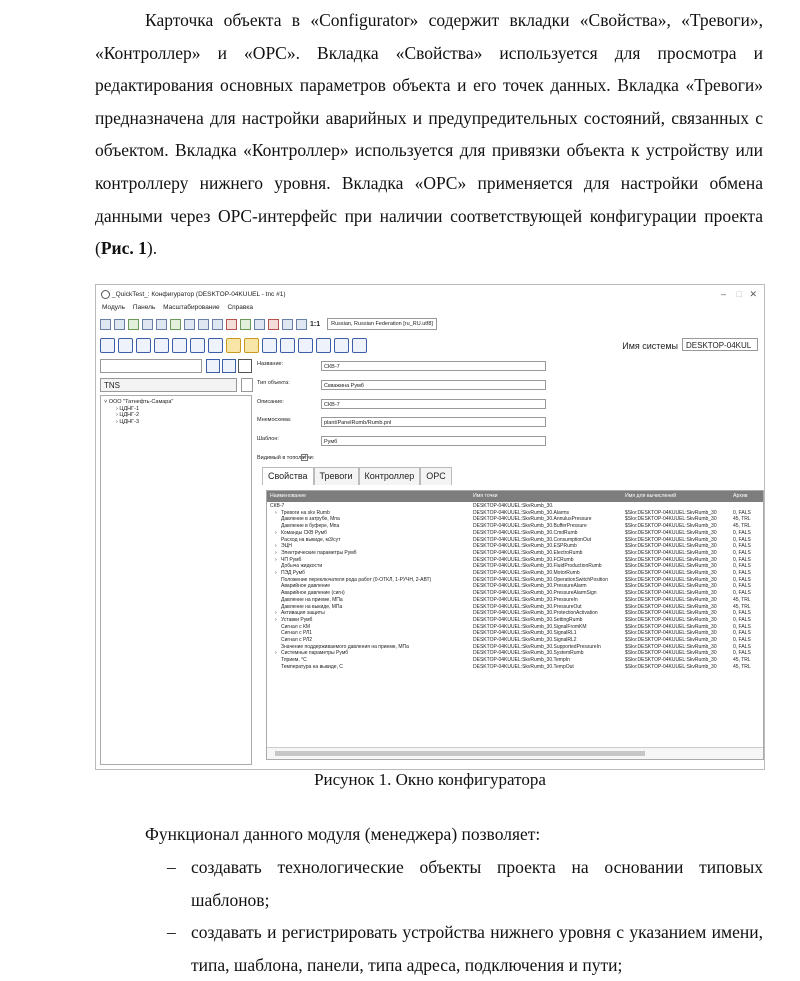 This screenshot has width=800, height=981. I want to click on copy-icon, so click(143, 345).